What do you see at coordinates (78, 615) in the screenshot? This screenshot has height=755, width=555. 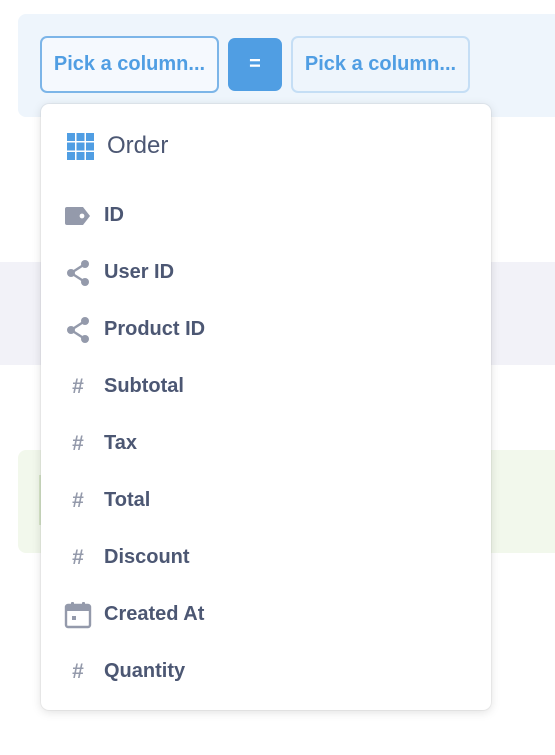 I see `calendar-icon` at bounding box center [78, 615].